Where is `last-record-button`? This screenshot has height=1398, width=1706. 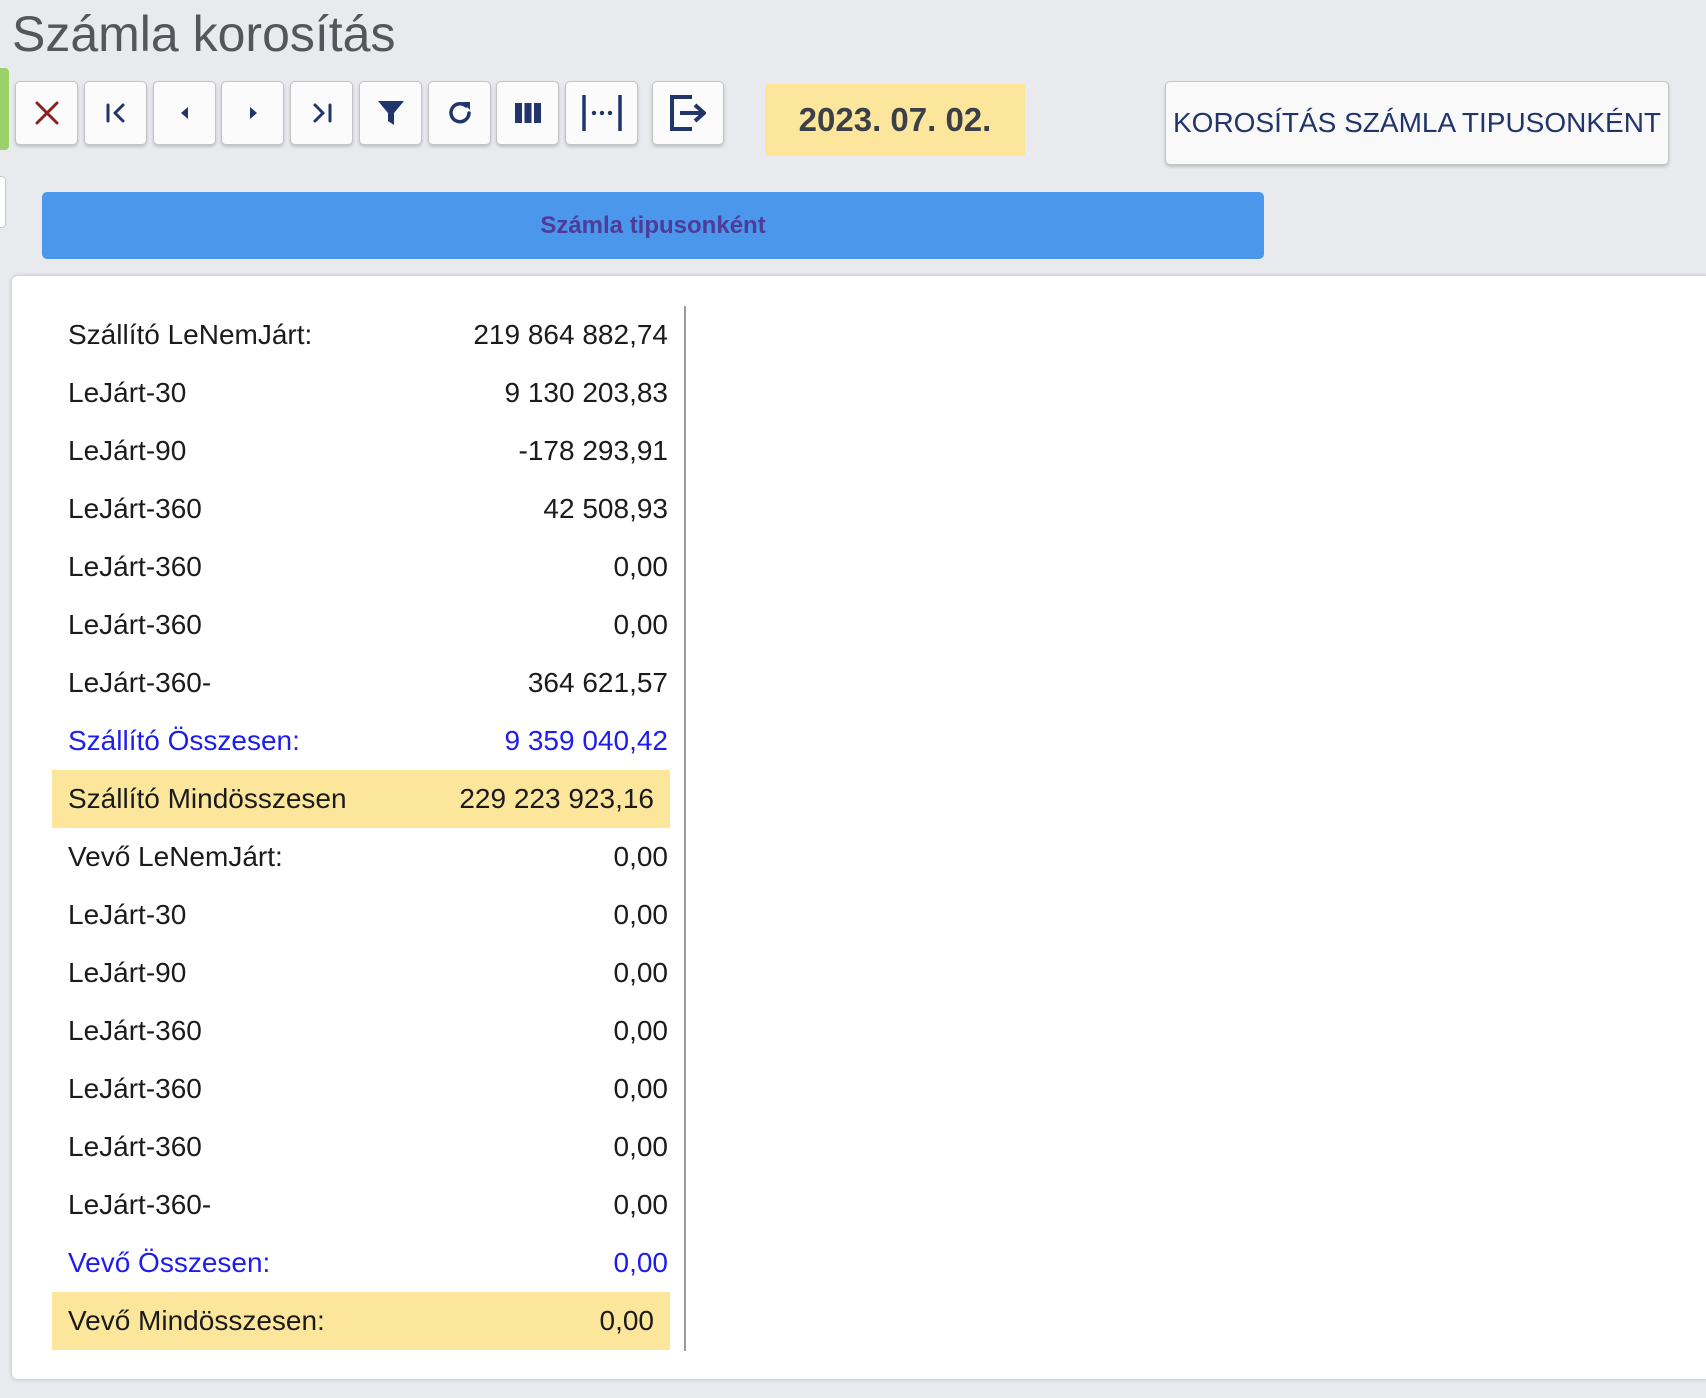
last-record-button is located at coordinates (321, 113).